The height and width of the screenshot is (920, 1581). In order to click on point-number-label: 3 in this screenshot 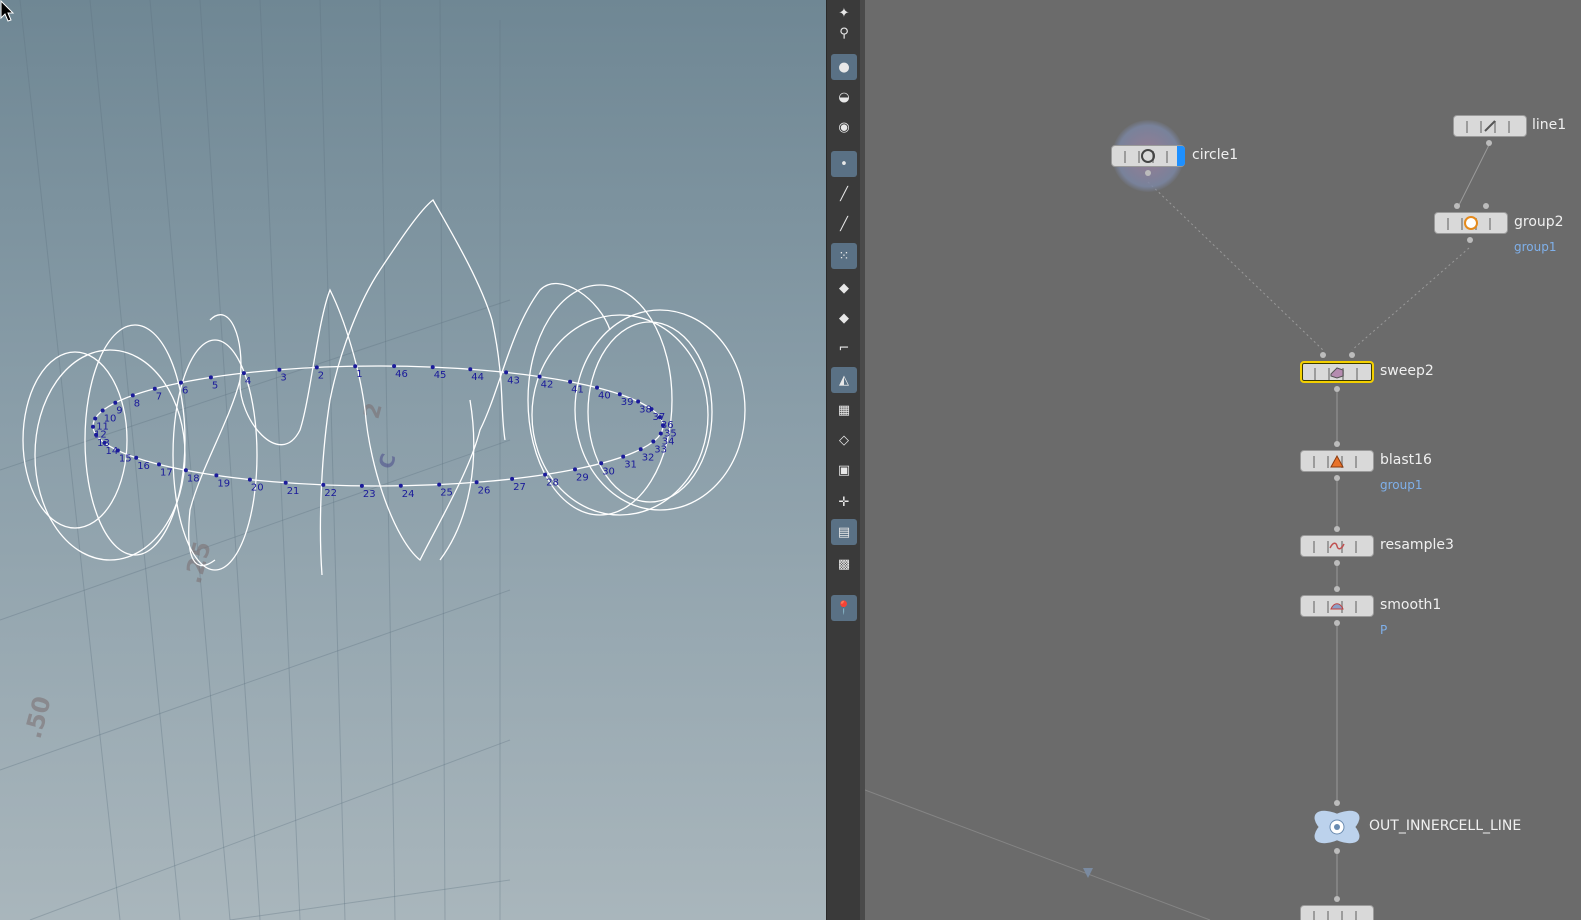, I will do `click(283, 378)`.